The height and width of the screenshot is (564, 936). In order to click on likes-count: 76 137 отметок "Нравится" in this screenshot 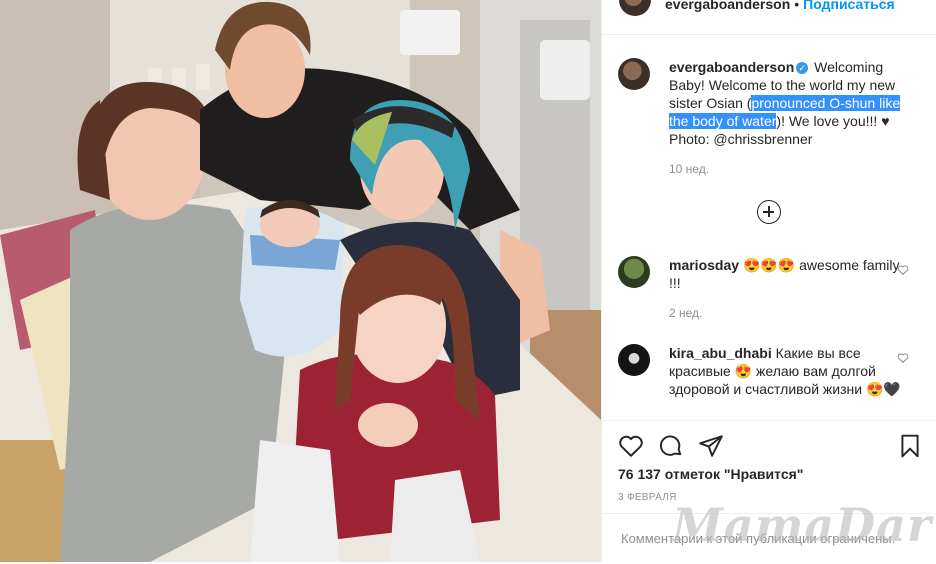, I will do `click(710, 474)`.